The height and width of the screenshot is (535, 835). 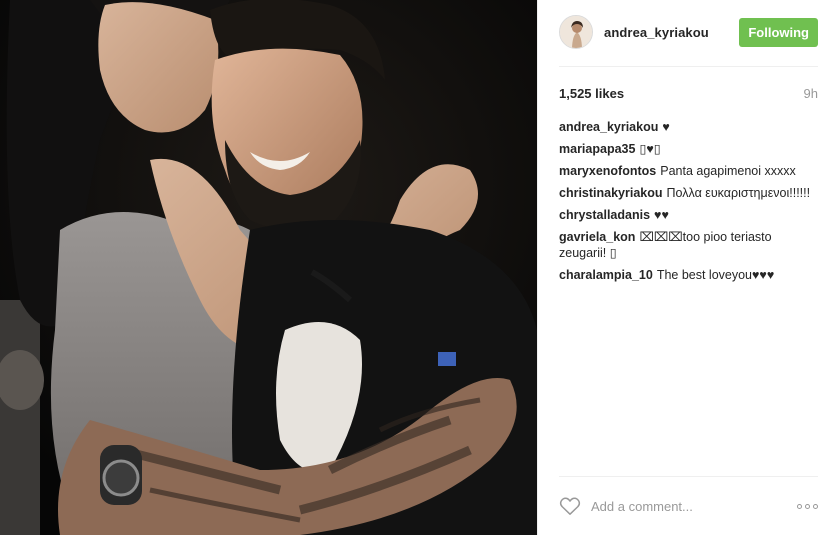 I want to click on comment-text: ♥, so click(x=666, y=127).